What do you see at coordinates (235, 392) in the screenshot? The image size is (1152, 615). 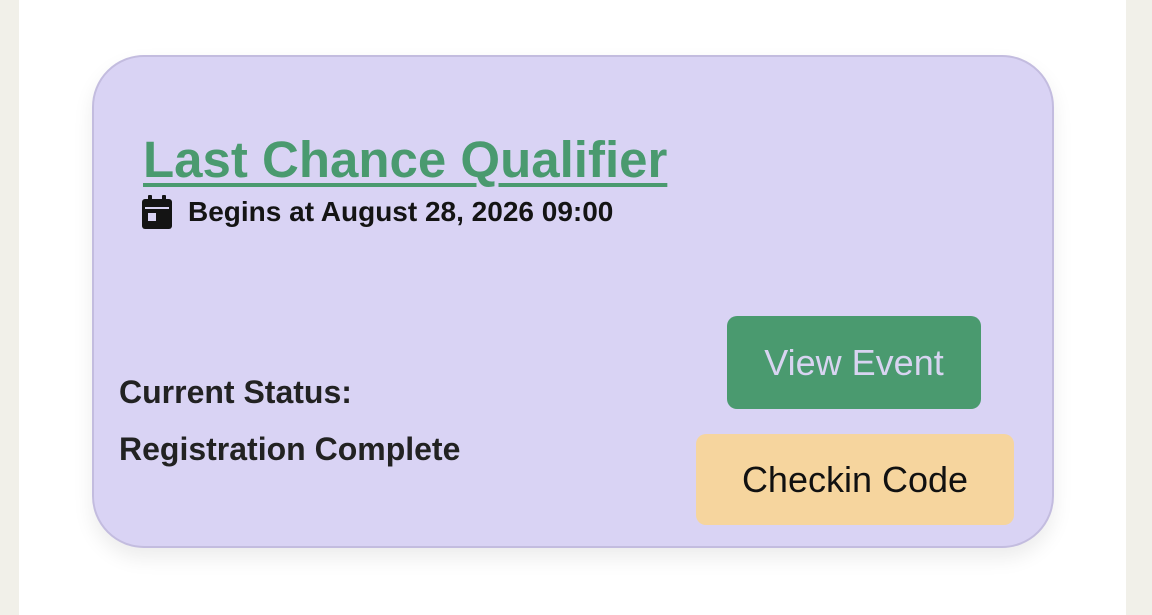 I see `status-label: Current Status:` at bounding box center [235, 392].